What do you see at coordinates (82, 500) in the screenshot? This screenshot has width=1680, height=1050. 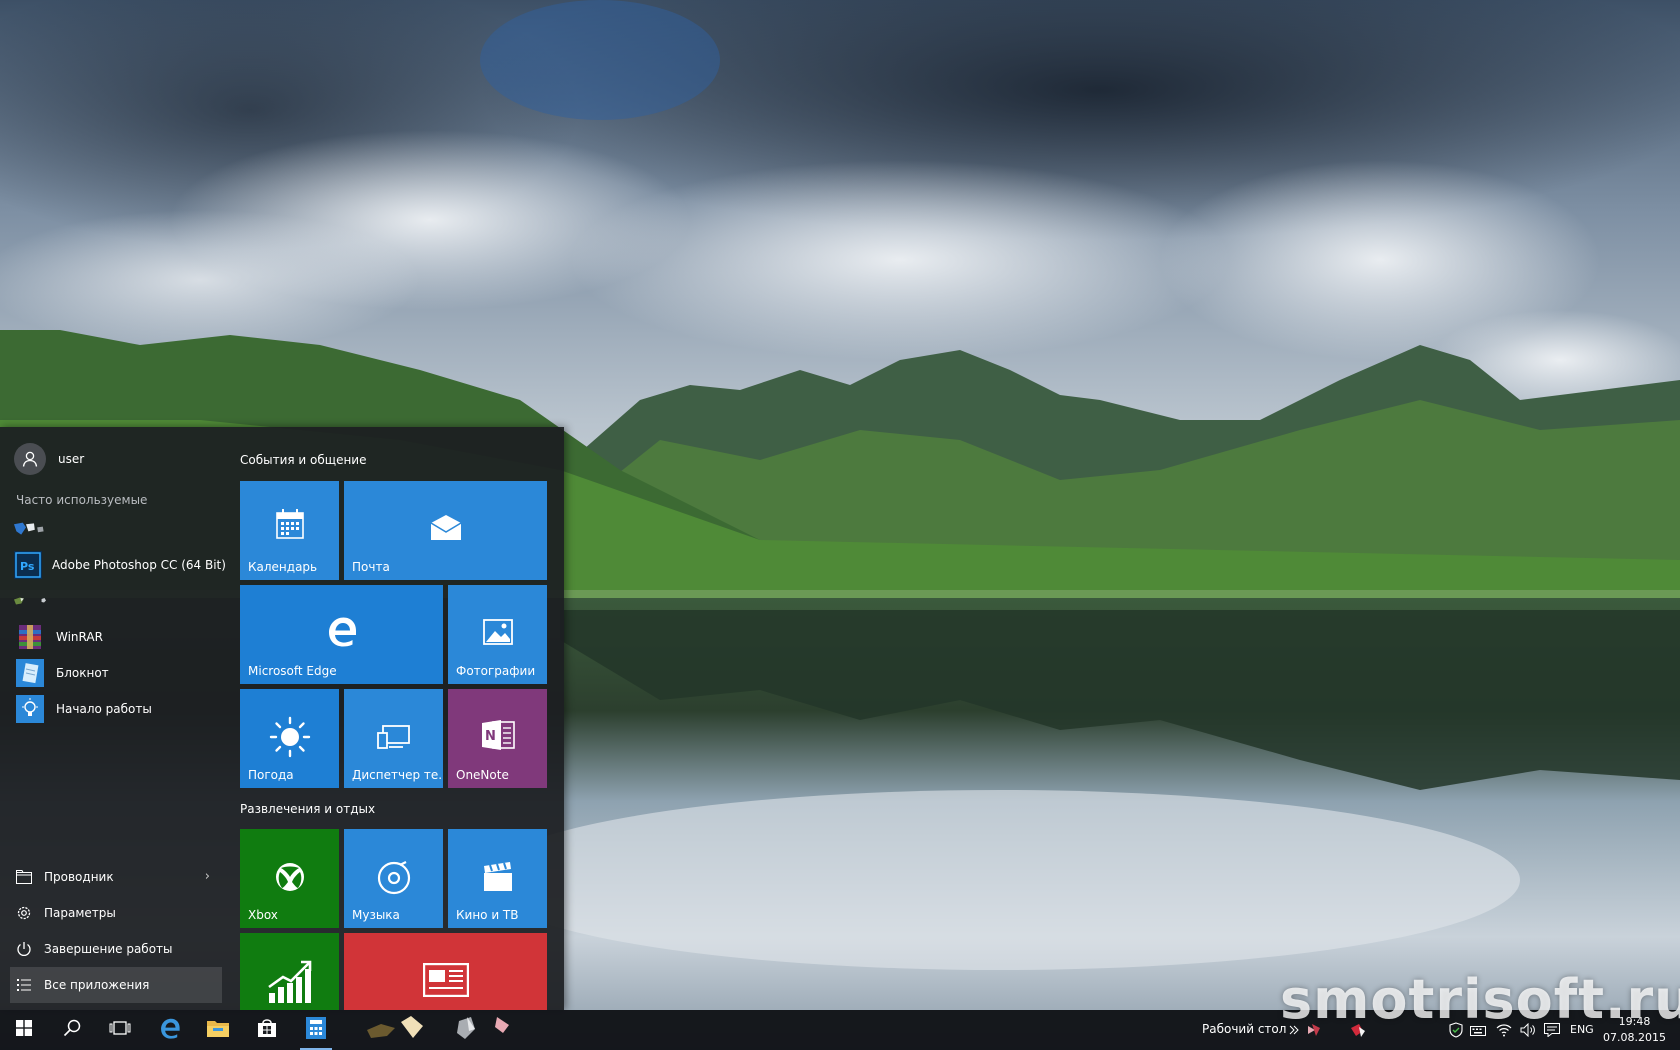 I see `most-used-heading: Часто используемые` at bounding box center [82, 500].